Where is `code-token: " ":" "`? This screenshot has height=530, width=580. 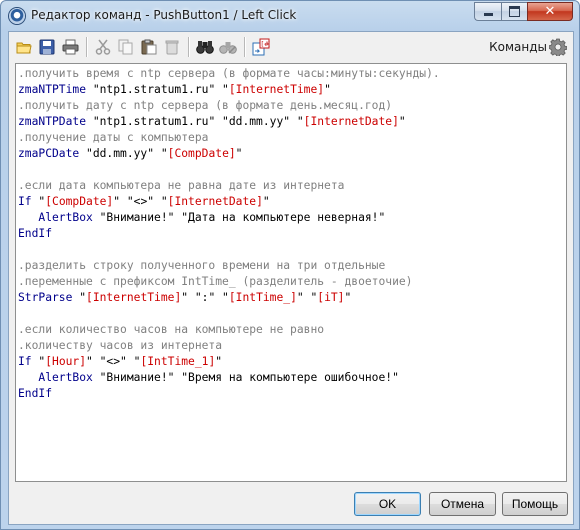
code-token: " ":" " is located at coordinates (205, 297).